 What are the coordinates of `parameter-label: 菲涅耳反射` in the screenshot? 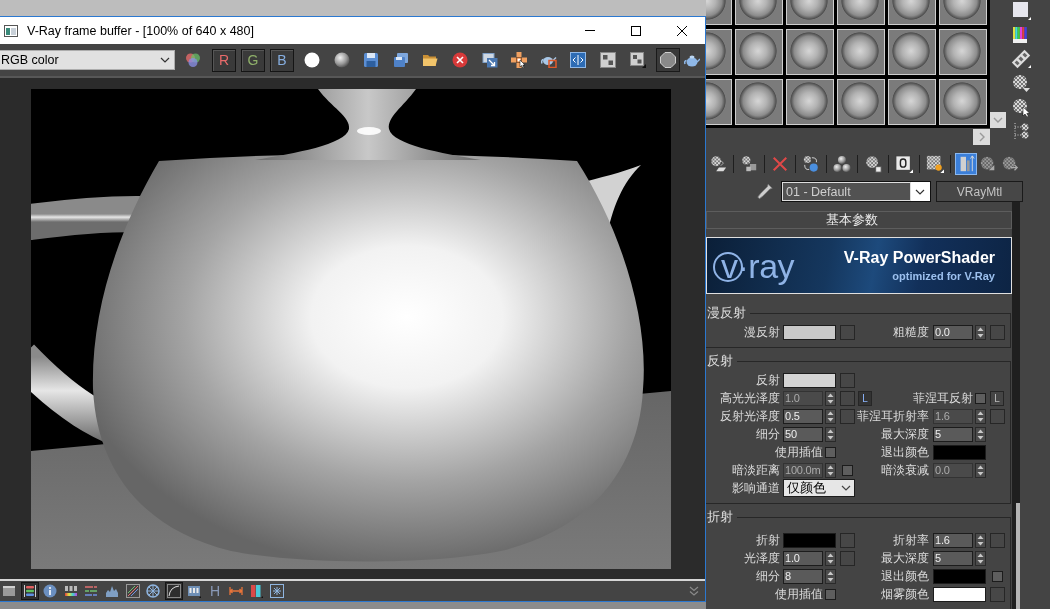 It's located at (943, 398).